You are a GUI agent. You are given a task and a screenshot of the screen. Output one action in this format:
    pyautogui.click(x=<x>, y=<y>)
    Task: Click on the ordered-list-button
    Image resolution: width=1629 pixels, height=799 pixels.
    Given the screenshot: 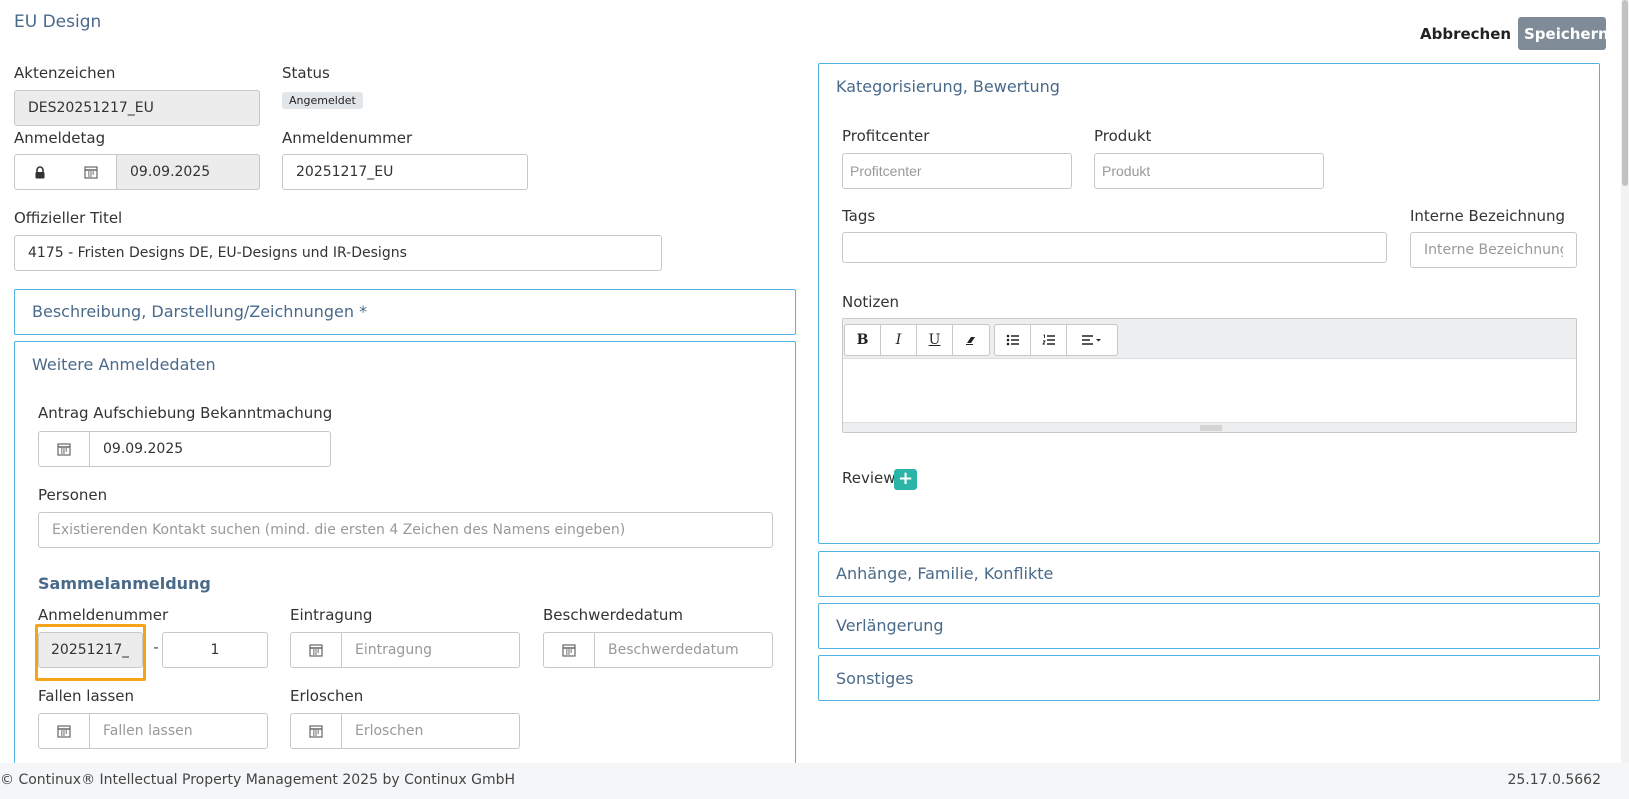 What is the action you would take?
    pyautogui.click(x=1049, y=340)
    